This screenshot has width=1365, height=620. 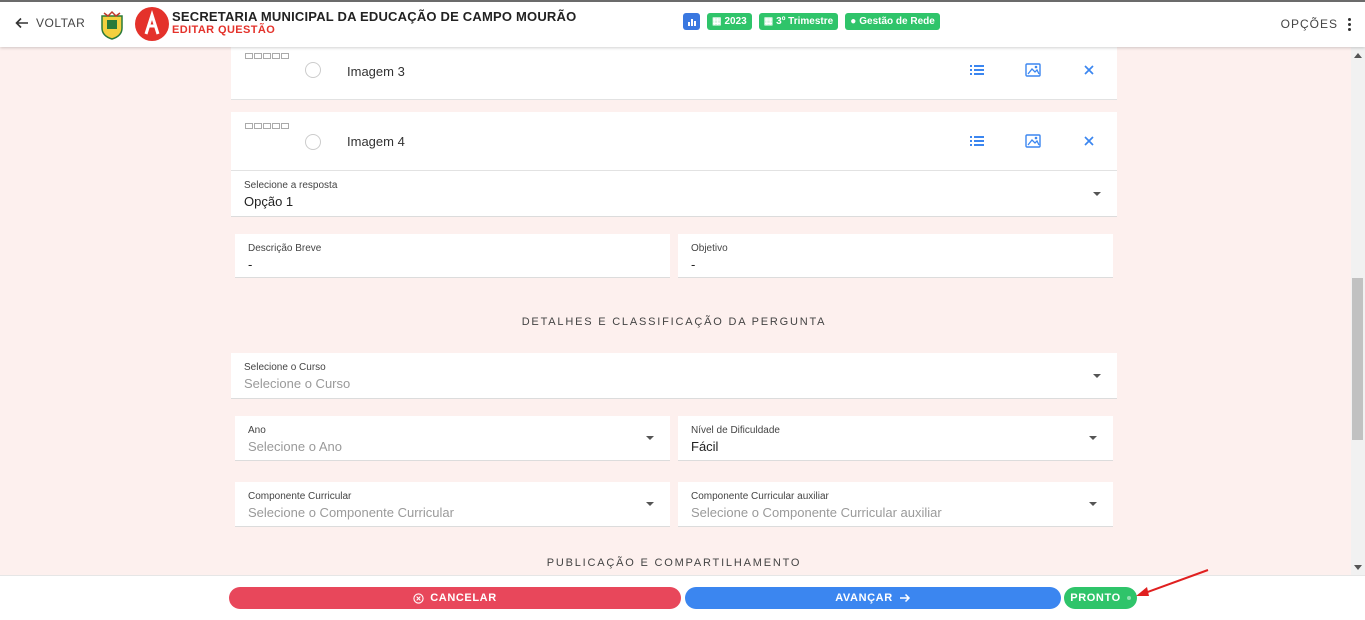 I want to click on done-label: PRONTO, so click(x=1095, y=598).